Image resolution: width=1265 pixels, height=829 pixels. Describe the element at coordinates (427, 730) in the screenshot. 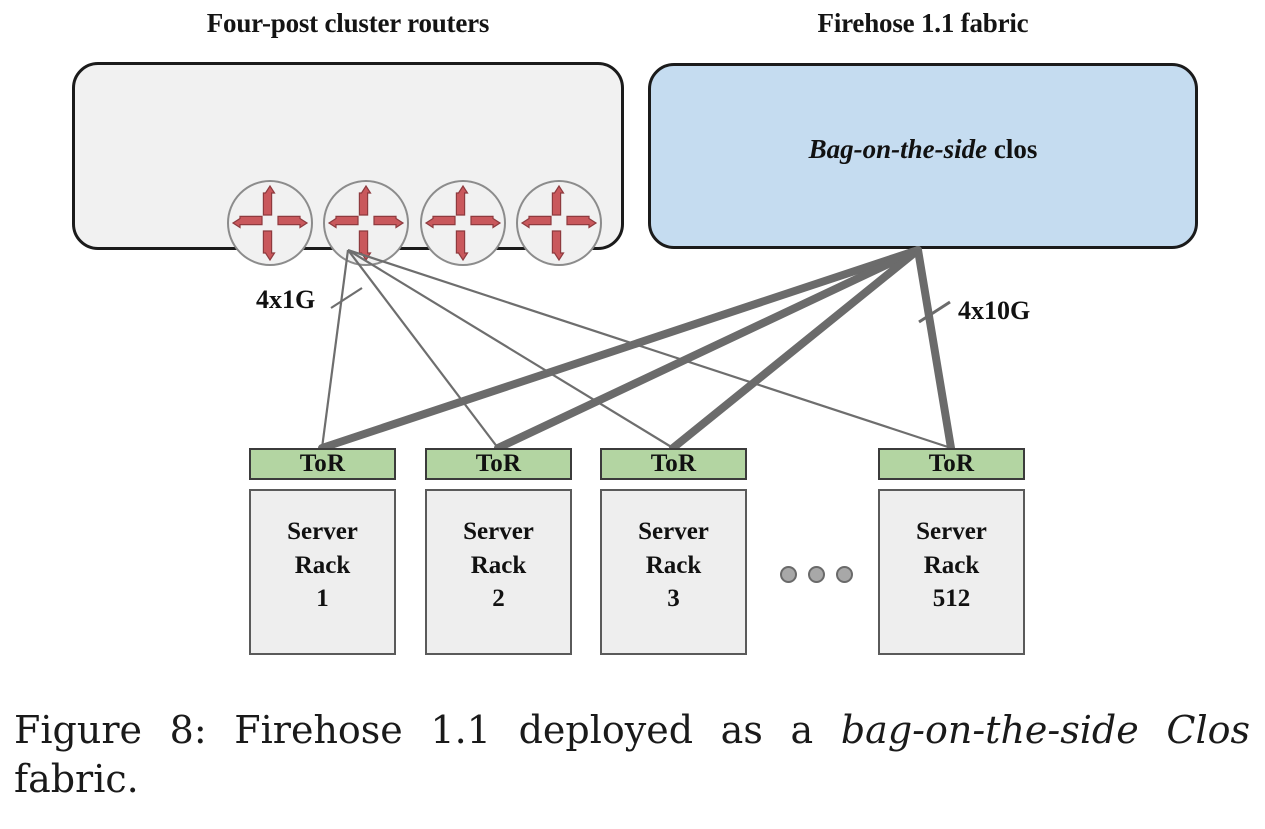

I see `caption-prefix: Figure 8: Firehose 1.1 deployed as a` at that location.